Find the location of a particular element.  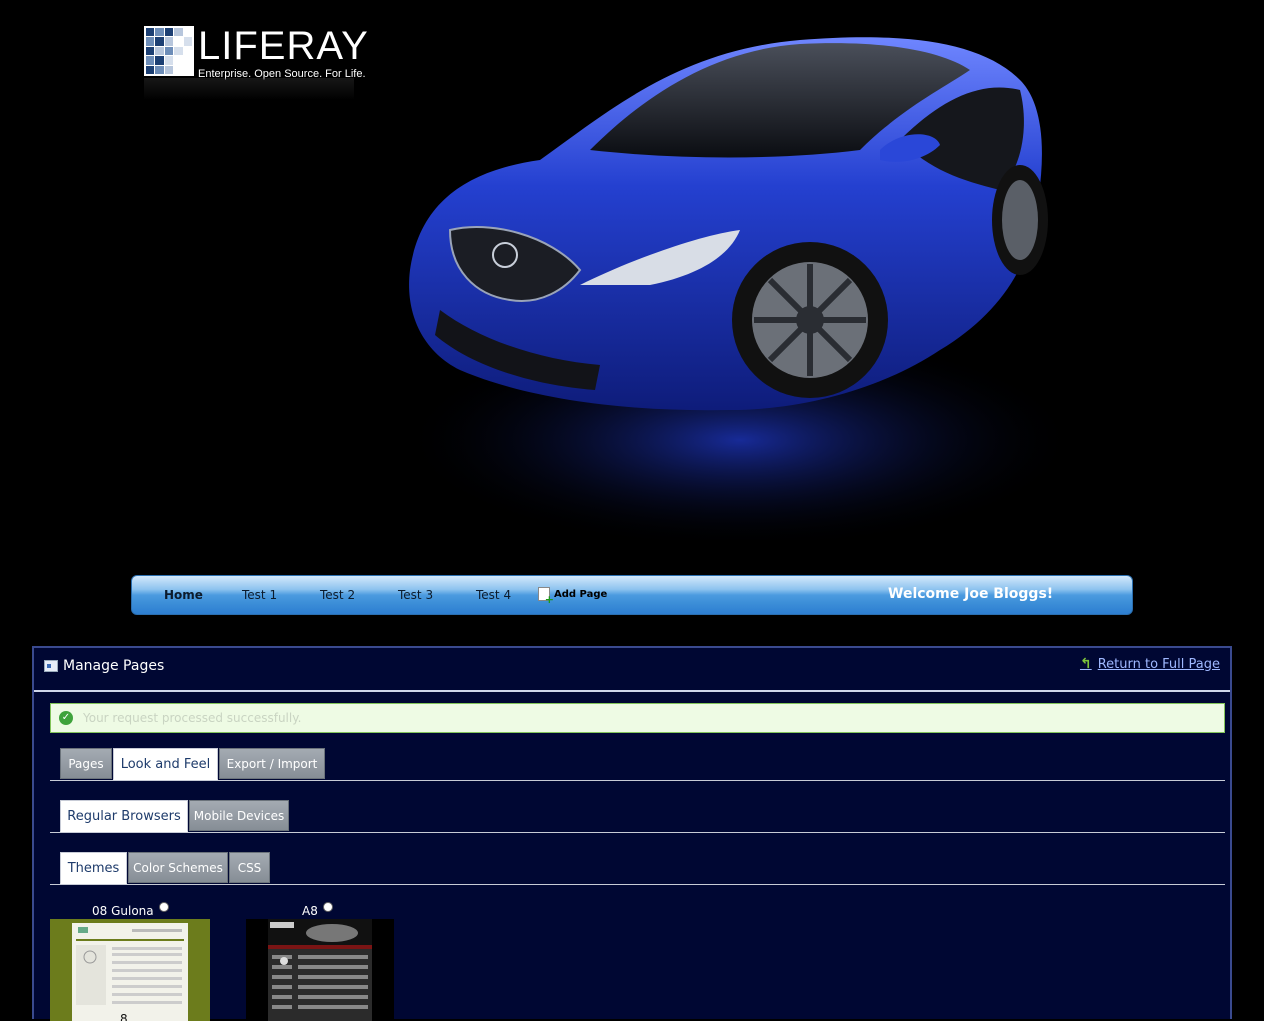

theme-radio-08-gulona is located at coordinates (163, 907).